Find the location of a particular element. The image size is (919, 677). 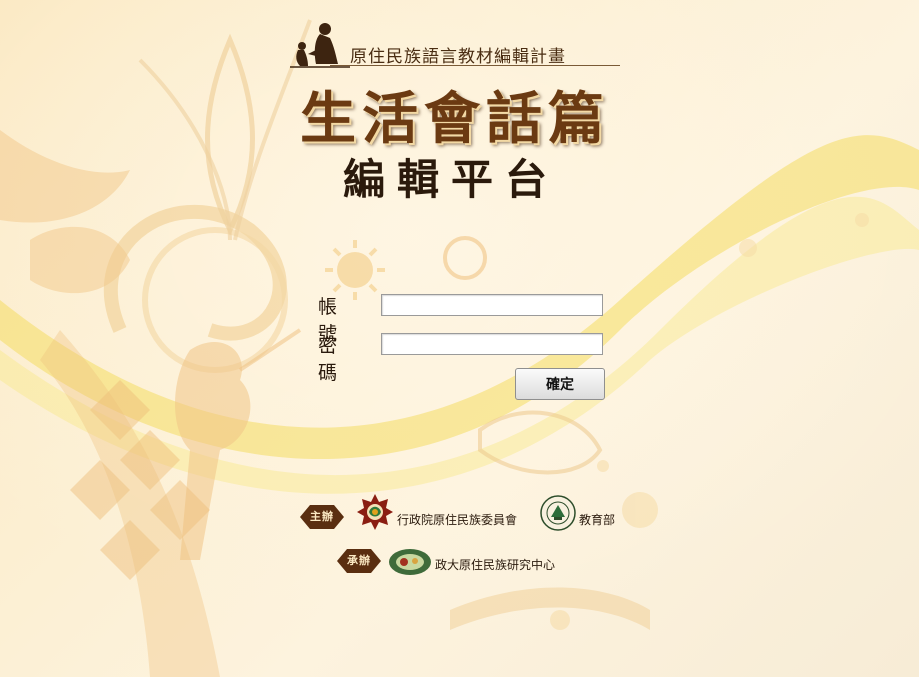

executor-tag-label: 承辦 is located at coordinates (359, 560).